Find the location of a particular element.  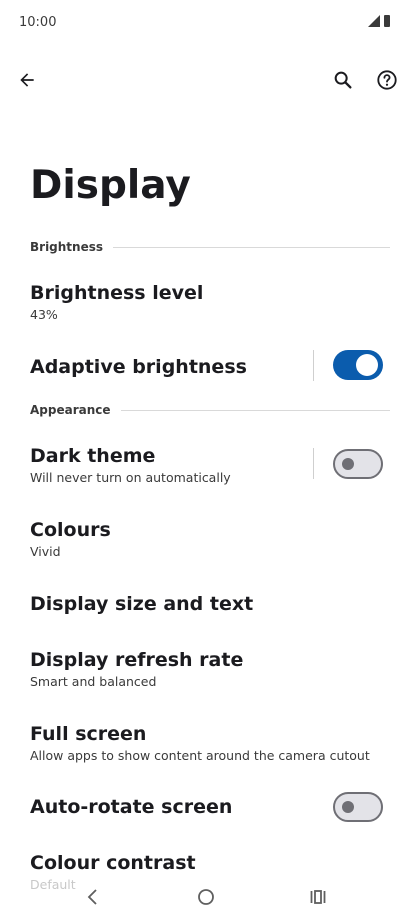

status-time: 10:00 is located at coordinates (38, 22).